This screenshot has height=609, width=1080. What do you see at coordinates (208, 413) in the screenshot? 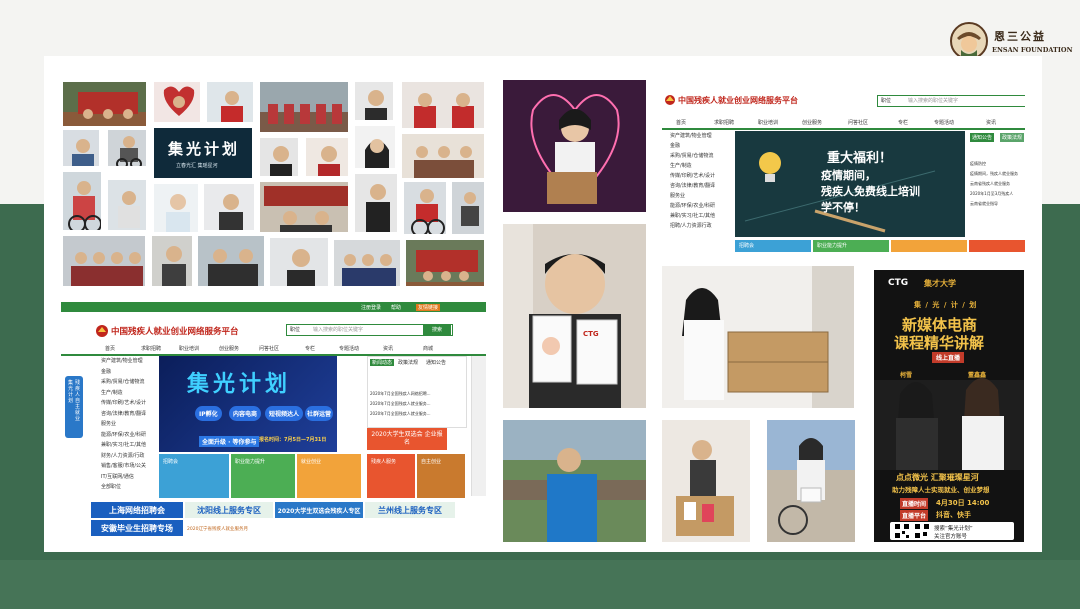
I see `banner-tag: IP孵化` at bounding box center [208, 413].